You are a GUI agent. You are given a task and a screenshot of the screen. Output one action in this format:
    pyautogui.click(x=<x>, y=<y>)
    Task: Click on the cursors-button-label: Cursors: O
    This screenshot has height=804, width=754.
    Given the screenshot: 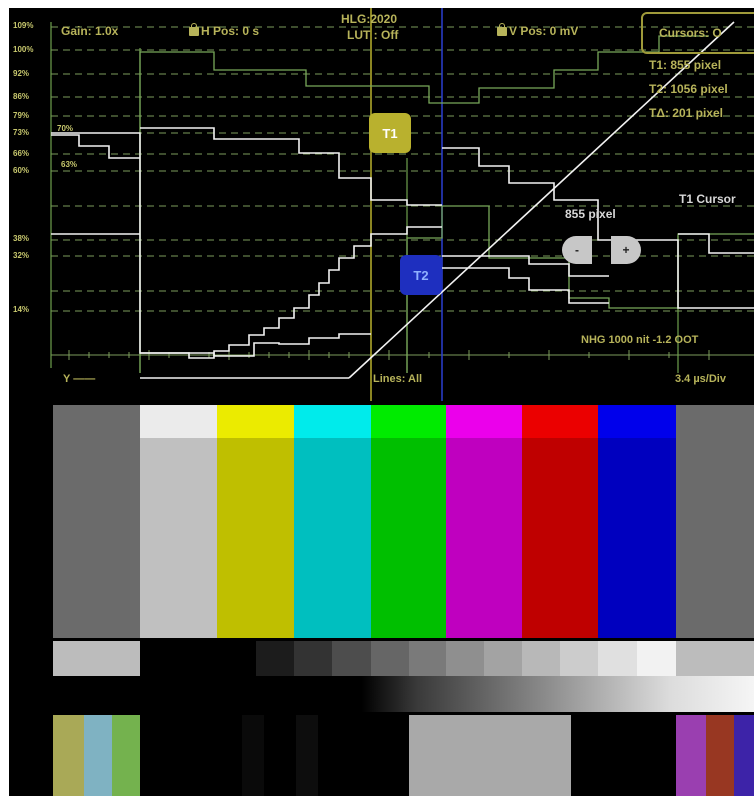 What is the action you would take?
    pyautogui.click(x=690, y=33)
    